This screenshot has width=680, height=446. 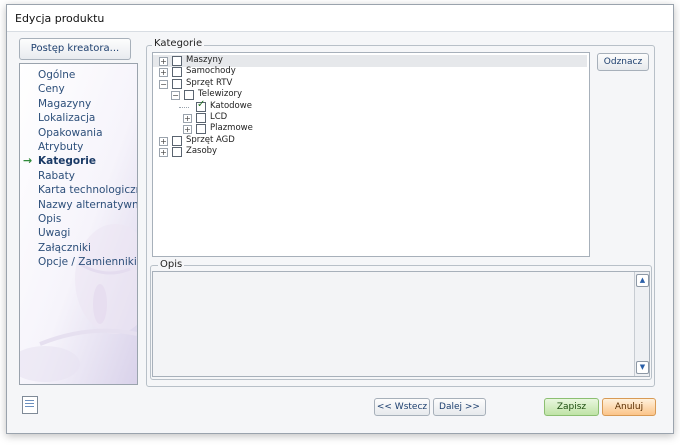 I want to click on wizard-step: Załączniki, so click(x=64, y=248).